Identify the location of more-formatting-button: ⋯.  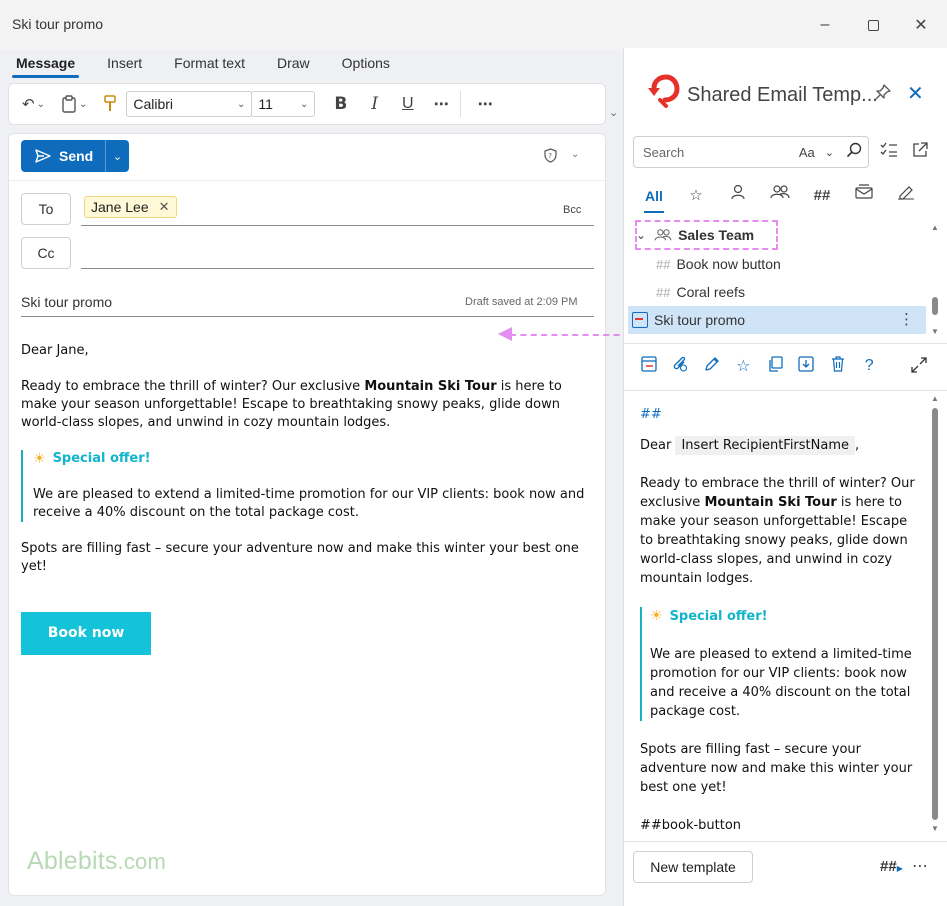
(441, 104).